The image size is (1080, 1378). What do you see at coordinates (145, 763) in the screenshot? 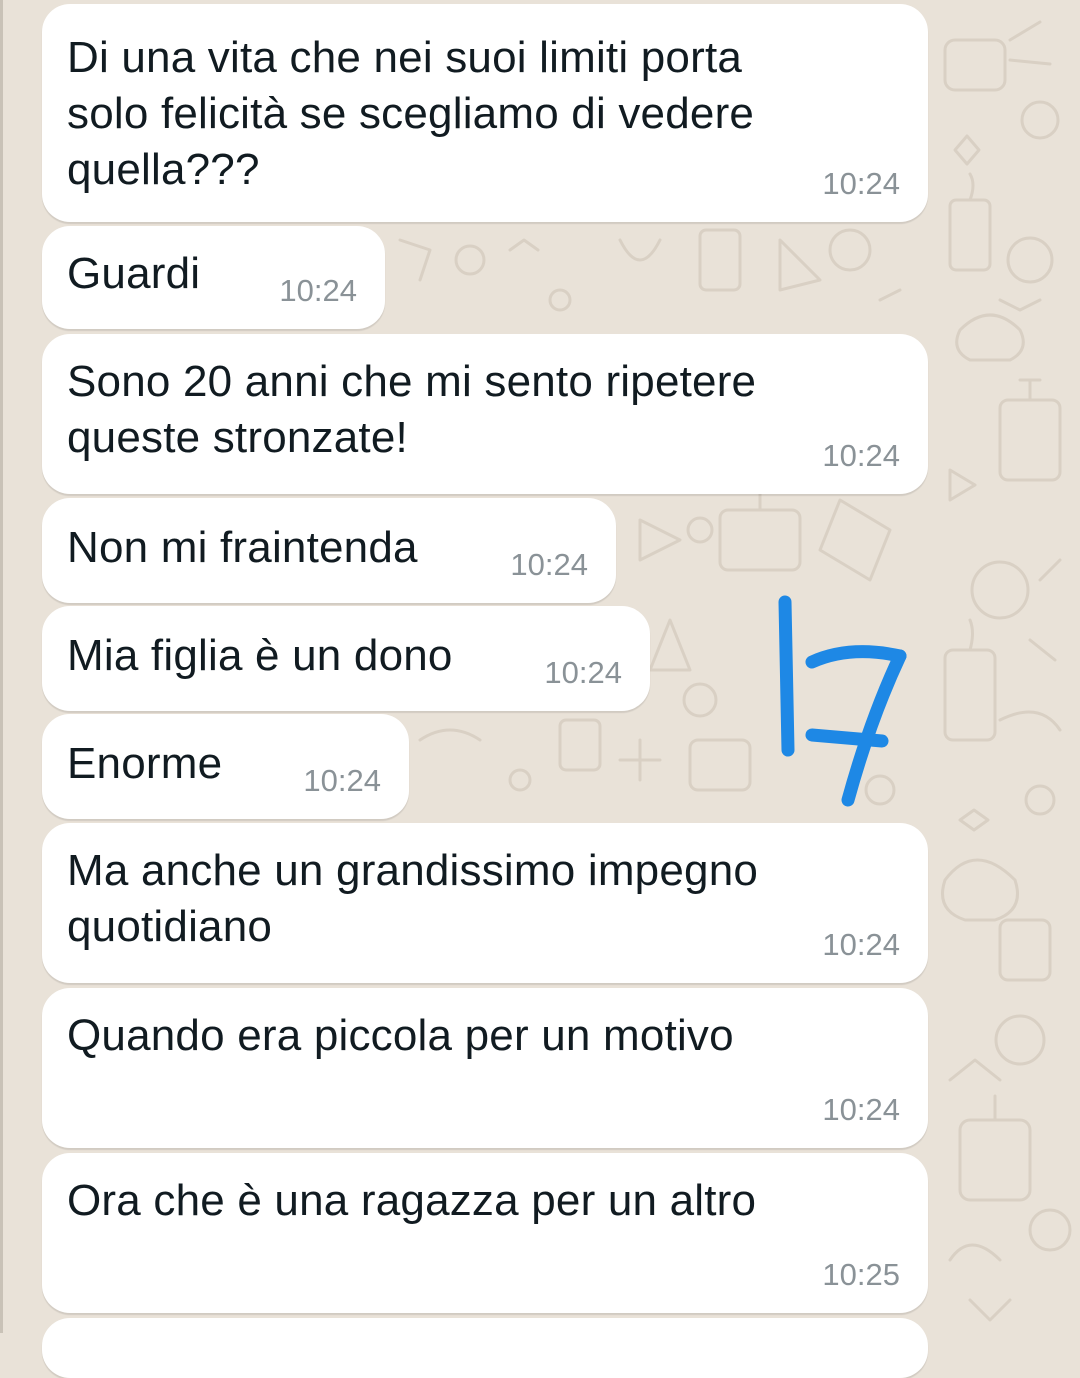
I see `message-text: Enorme` at bounding box center [145, 763].